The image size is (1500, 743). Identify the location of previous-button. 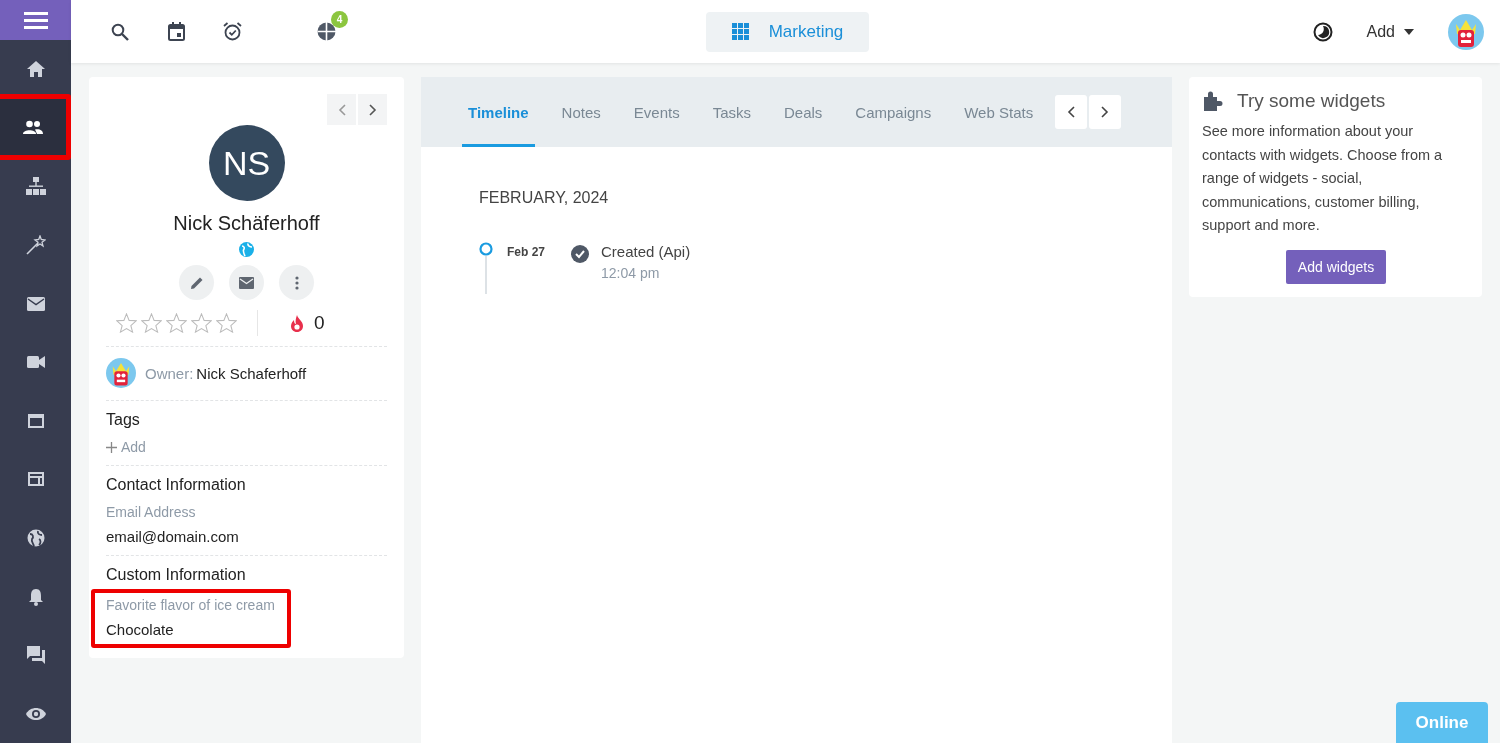
(1071, 112).